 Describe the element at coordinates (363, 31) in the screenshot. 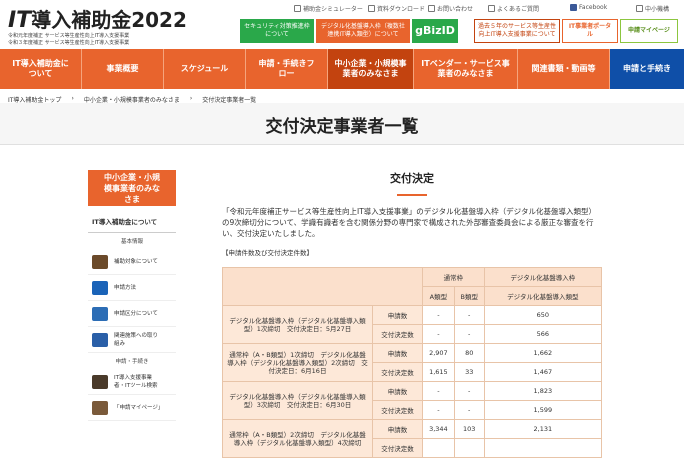

I see `banner-digital-base: デジタル化基盤導入枠（複数社連携IT導入類型）について` at that location.